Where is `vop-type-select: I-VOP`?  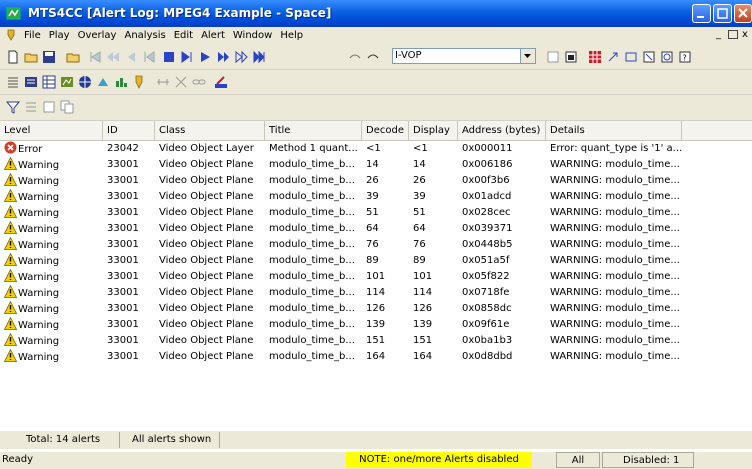
vop-type-select: I-VOP is located at coordinates (464, 56).